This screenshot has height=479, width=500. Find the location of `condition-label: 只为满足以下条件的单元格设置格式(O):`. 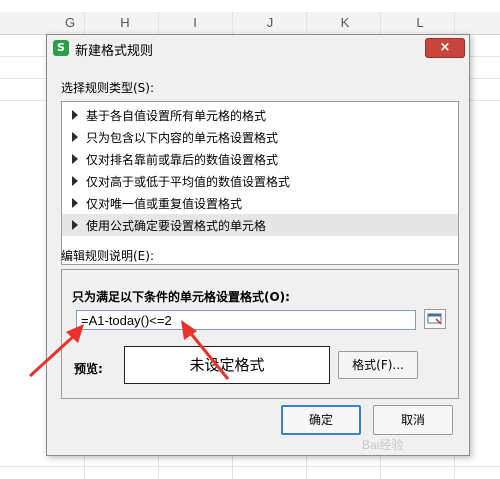

condition-label: 只为满足以下条件的单元格设置格式(O): is located at coordinates (181, 297).